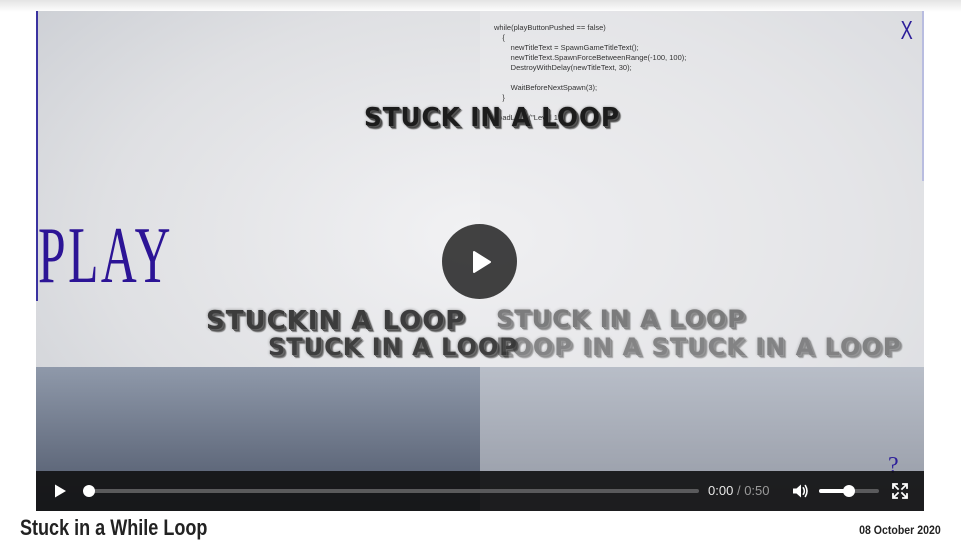 This screenshot has height=547, width=961. I want to click on code-line: DestroyWithDelay(newTitleText, 30);, so click(563, 67).